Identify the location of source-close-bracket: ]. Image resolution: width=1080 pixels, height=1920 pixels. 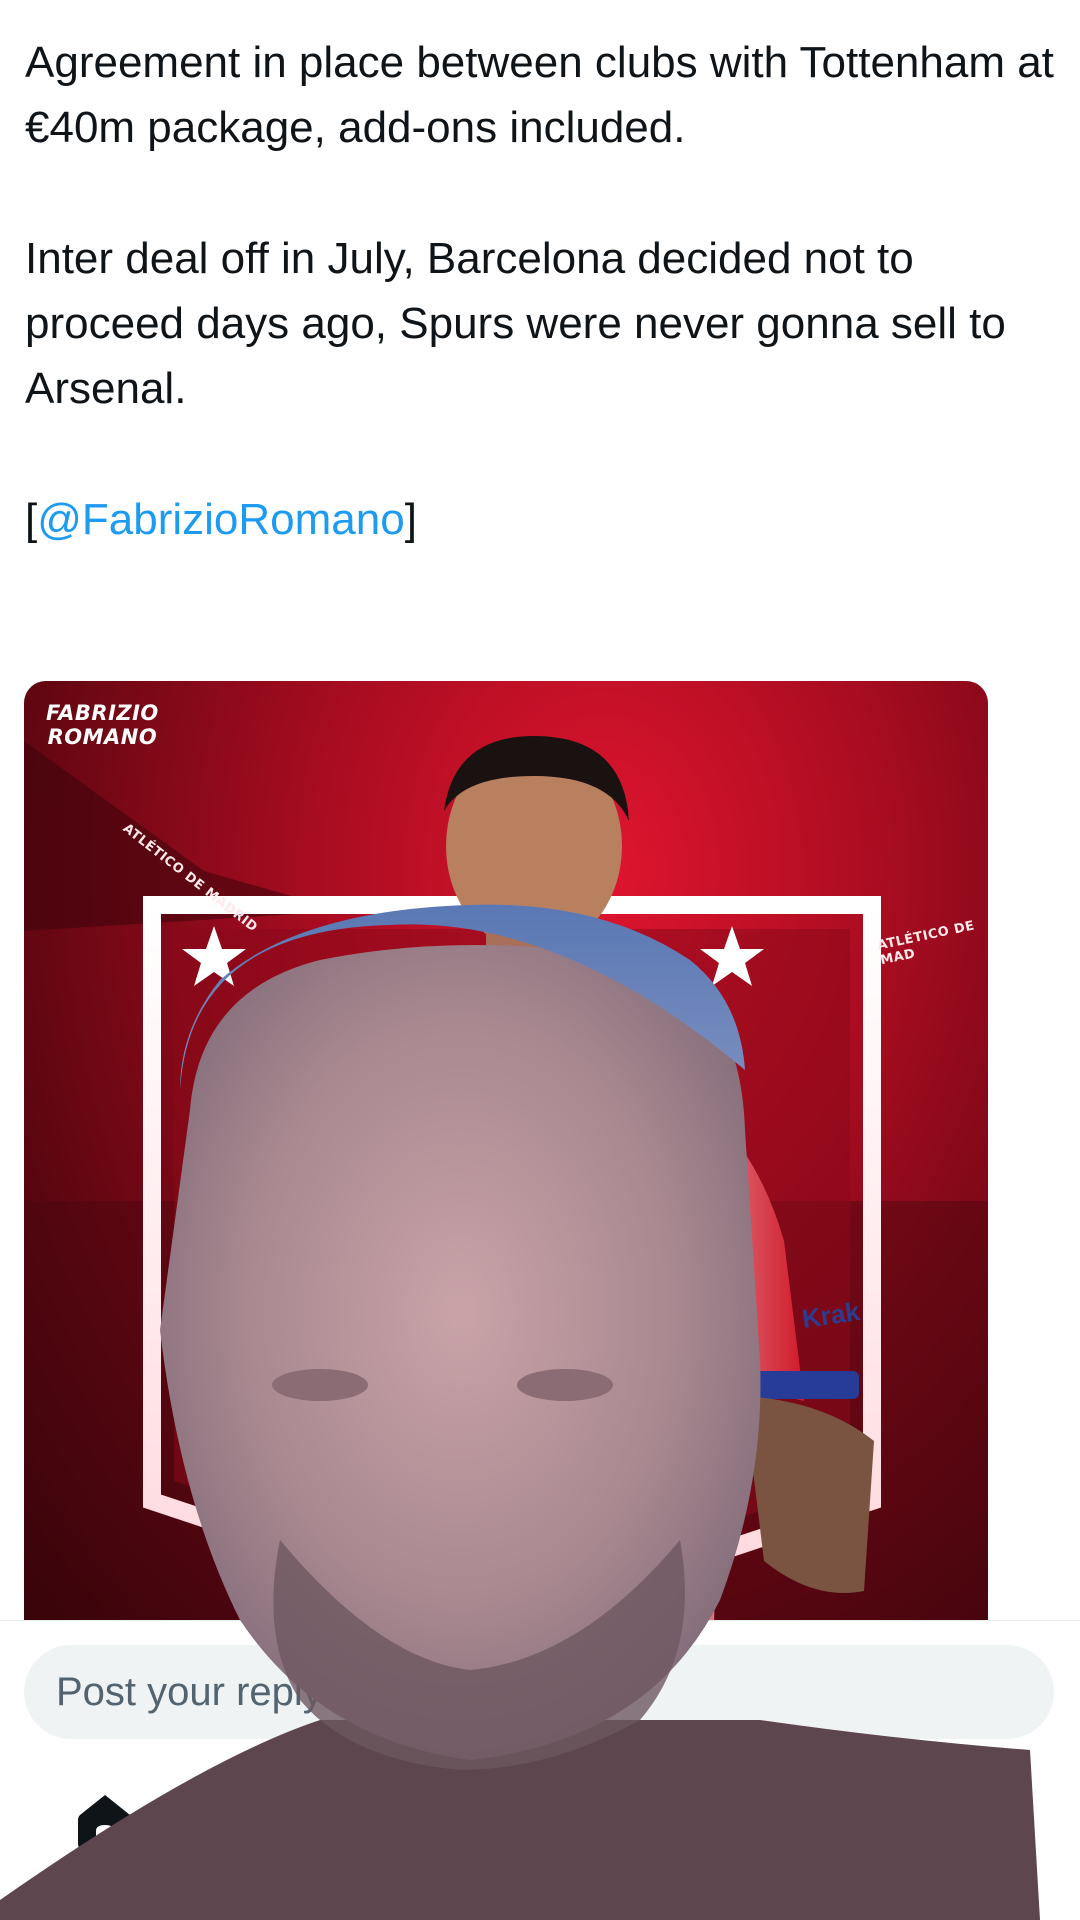
(410, 519).